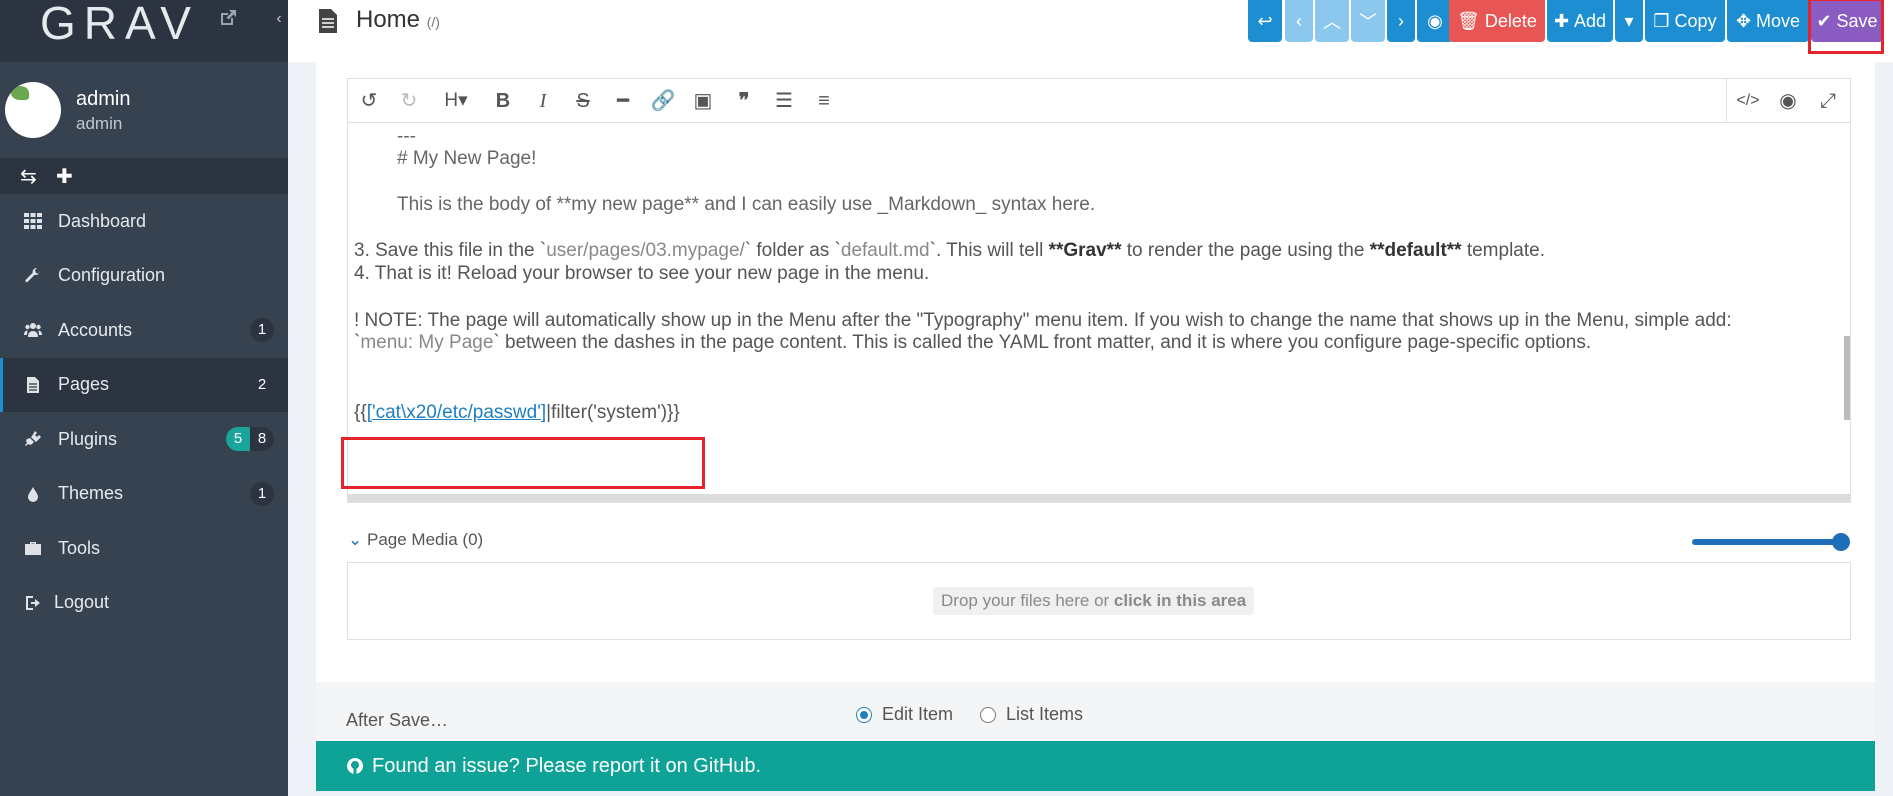 Image resolution: width=1893 pixels, height=796 pixels. Describe the element at coordinates (262, 384) in the screenshot. I see `pages-count-badge: 2` at that location.